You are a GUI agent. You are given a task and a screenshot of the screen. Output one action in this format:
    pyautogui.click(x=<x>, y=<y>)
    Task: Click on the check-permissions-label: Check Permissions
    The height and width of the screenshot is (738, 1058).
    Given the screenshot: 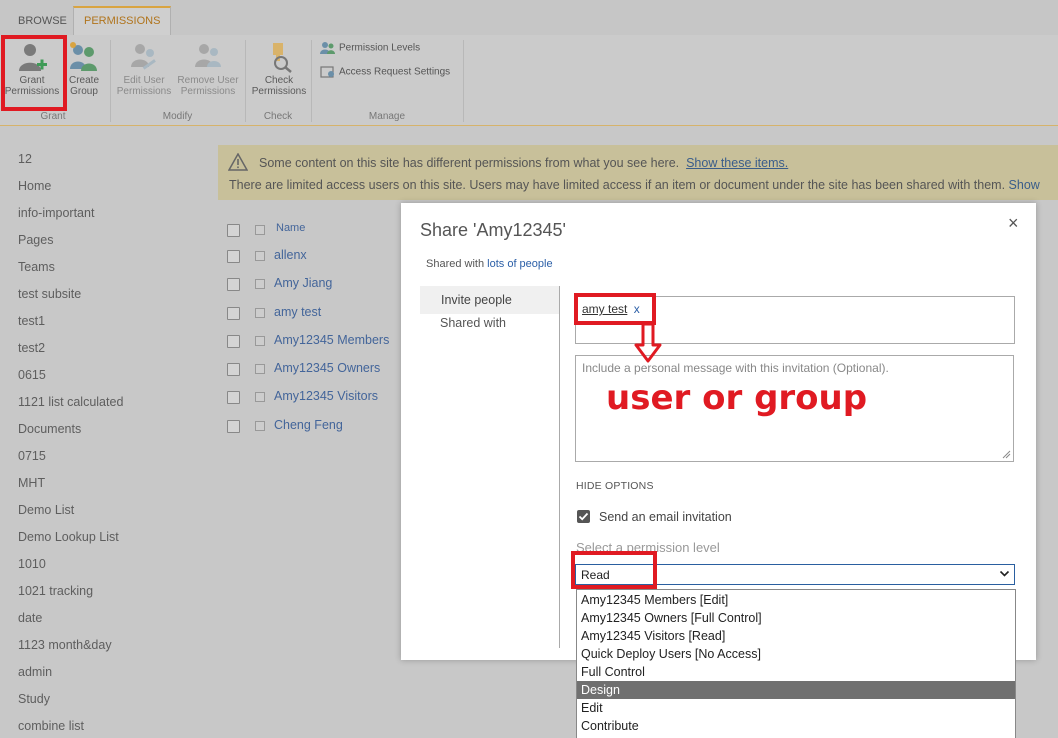 What is the action you would take?
    pyautogui.click(x=279, y=86)
    